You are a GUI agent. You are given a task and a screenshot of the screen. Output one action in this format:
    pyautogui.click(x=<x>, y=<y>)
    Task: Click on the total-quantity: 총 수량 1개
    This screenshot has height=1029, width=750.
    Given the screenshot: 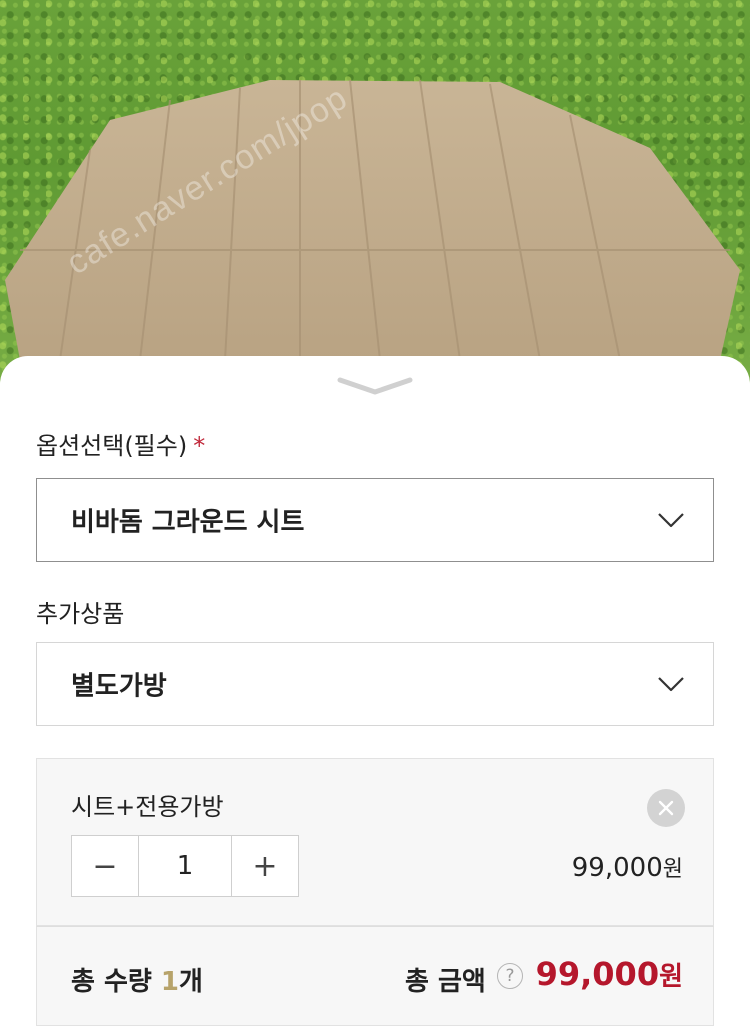 What is the action you would take?
    pyautogui.click(x=137, y=979)
    